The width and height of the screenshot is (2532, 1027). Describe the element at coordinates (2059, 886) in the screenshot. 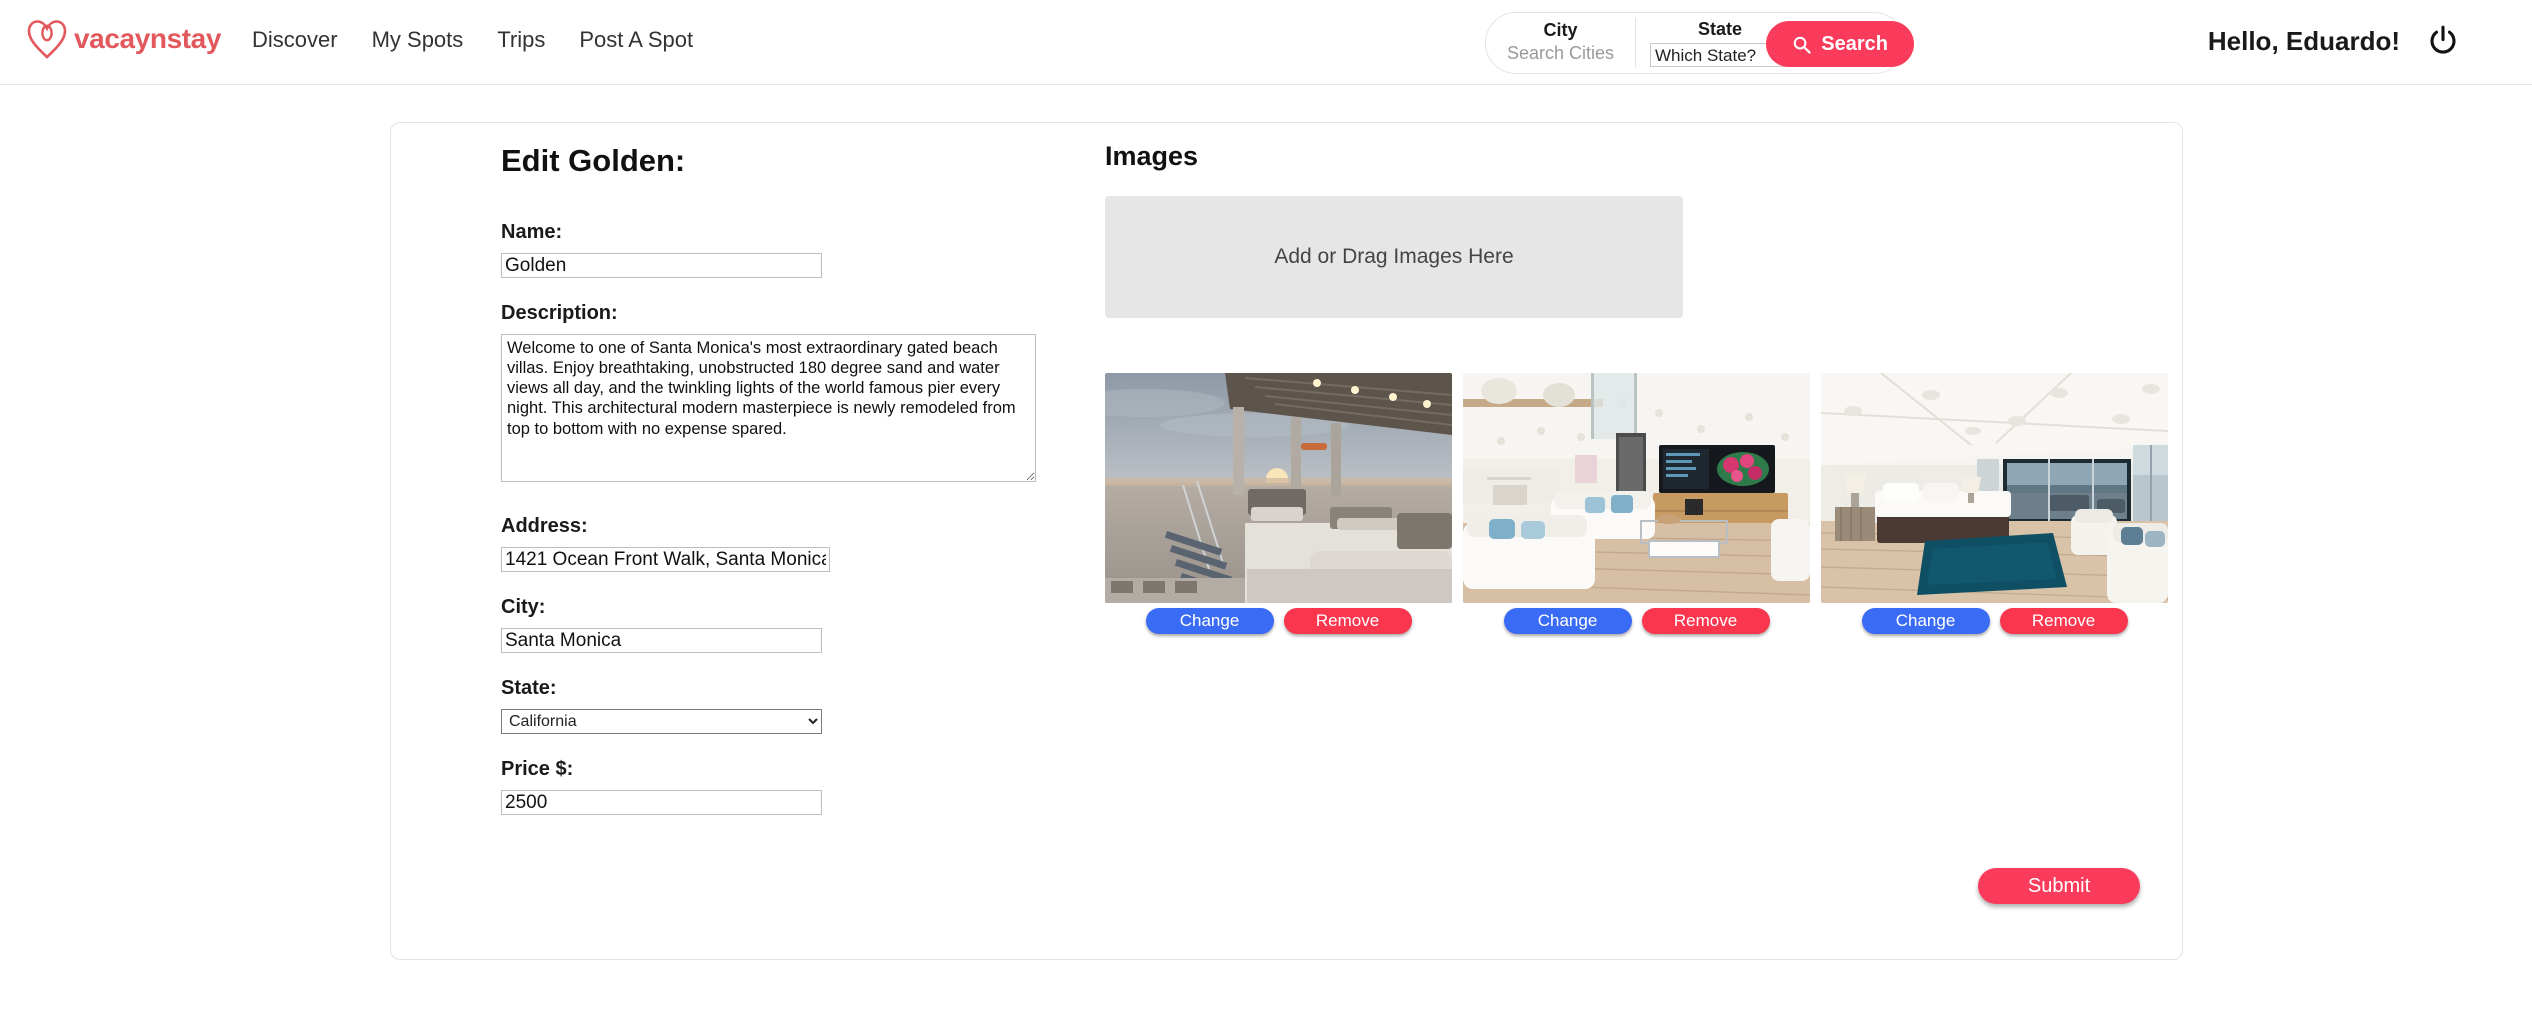

I see `submit-button: Submit` at that location.